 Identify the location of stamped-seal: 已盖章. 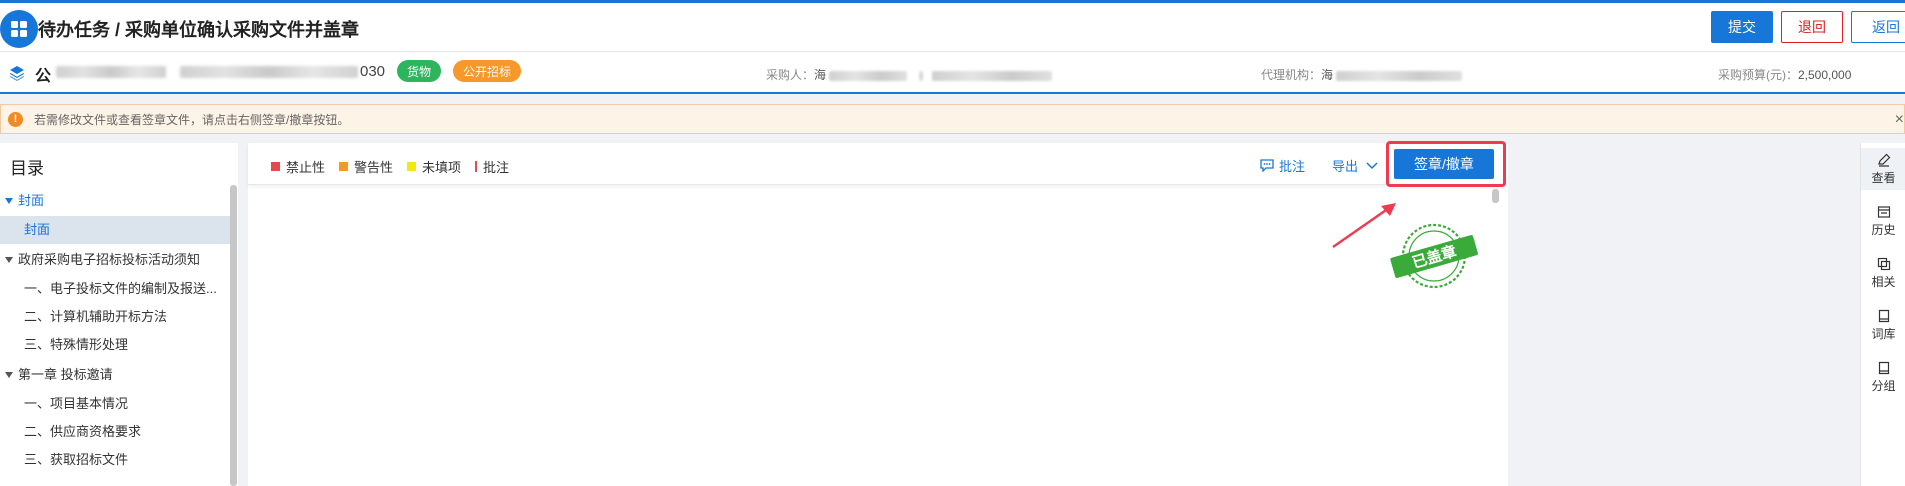
(1434, 256).